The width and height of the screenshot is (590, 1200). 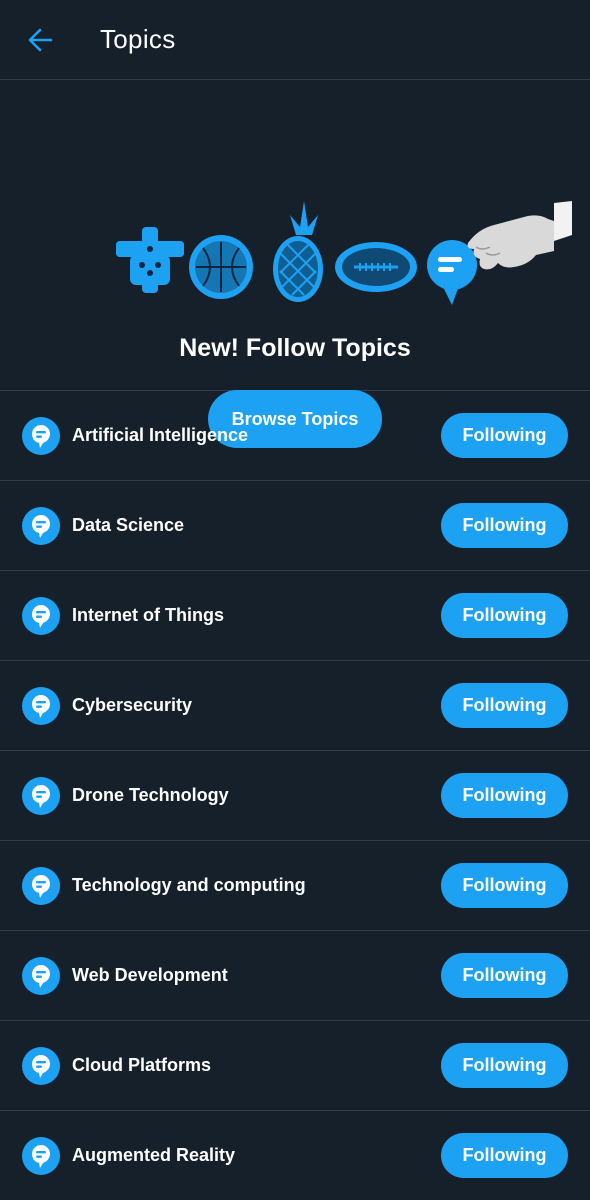 I want to click on topic-label: Augmented Reality, so click(x=154, y=1155).